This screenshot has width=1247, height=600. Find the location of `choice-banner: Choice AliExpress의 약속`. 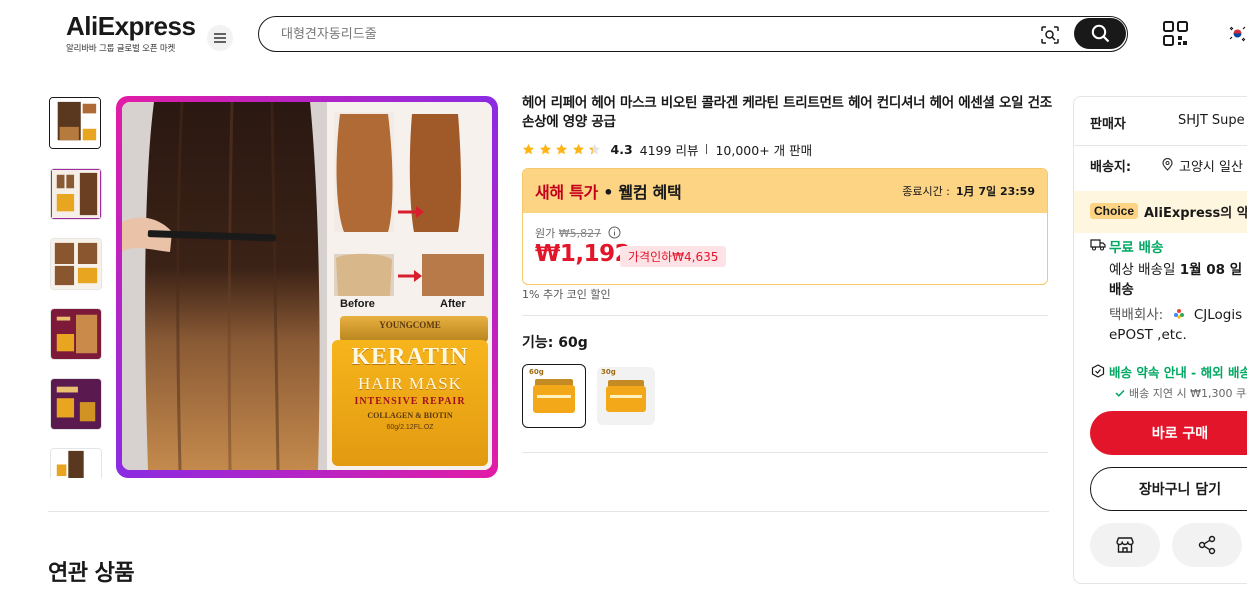

choice-banner: Choice AliExpress의 약속 is located at coordinates (1160, 212).